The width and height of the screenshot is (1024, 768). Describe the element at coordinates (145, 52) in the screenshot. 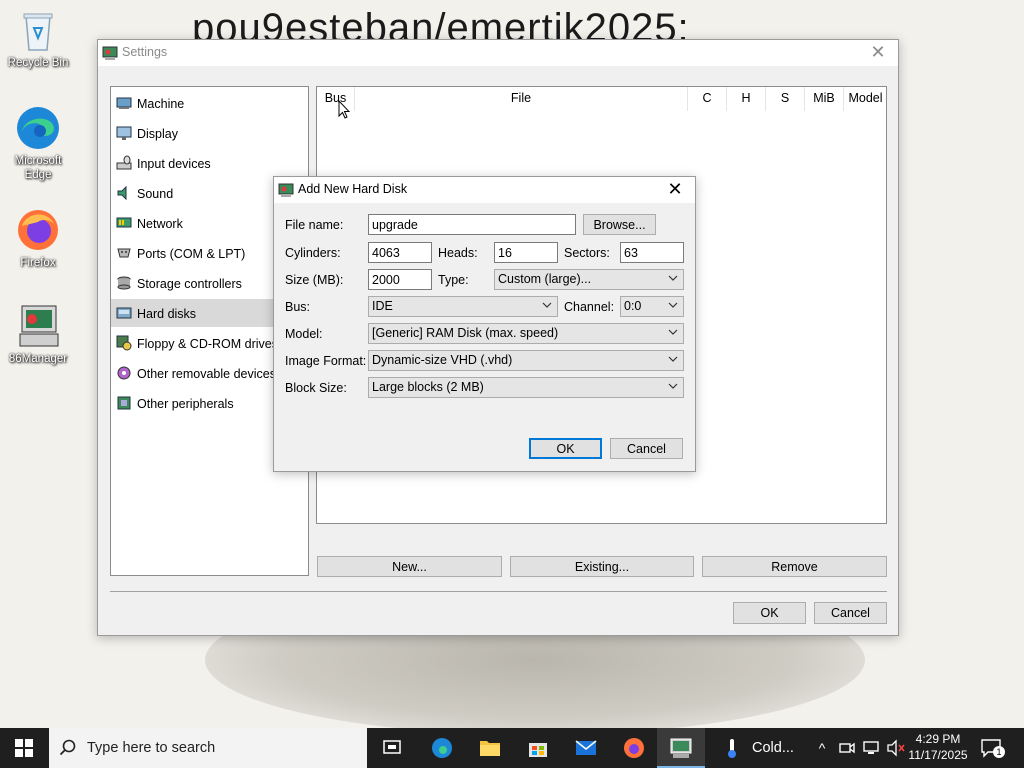

I see `window-title: Settings` at that location.